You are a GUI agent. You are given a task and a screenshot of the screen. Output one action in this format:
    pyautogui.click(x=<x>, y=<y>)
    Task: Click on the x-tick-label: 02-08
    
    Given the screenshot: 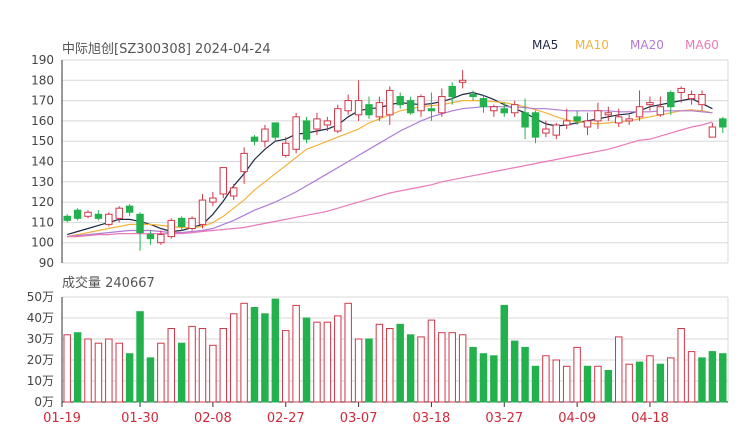 What is the action you would take?
    pyautogui.click(x=213, y=418)
    